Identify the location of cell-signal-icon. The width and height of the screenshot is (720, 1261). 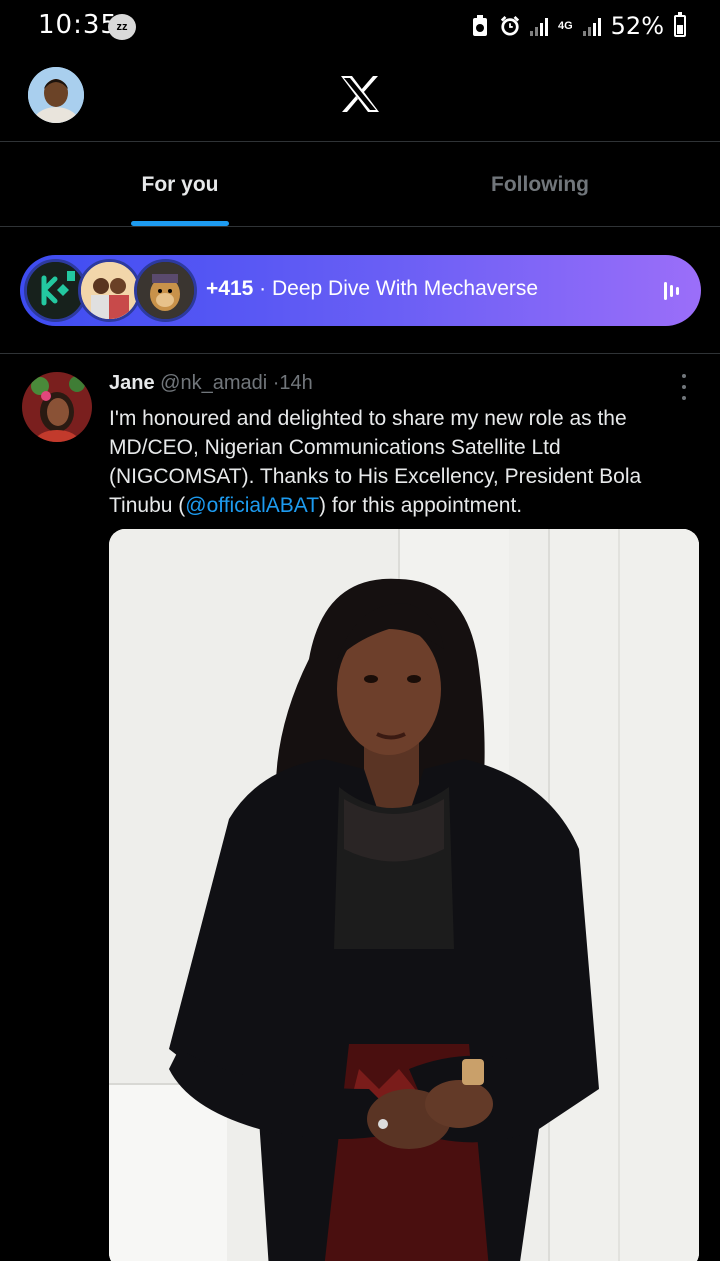
(591, 26).